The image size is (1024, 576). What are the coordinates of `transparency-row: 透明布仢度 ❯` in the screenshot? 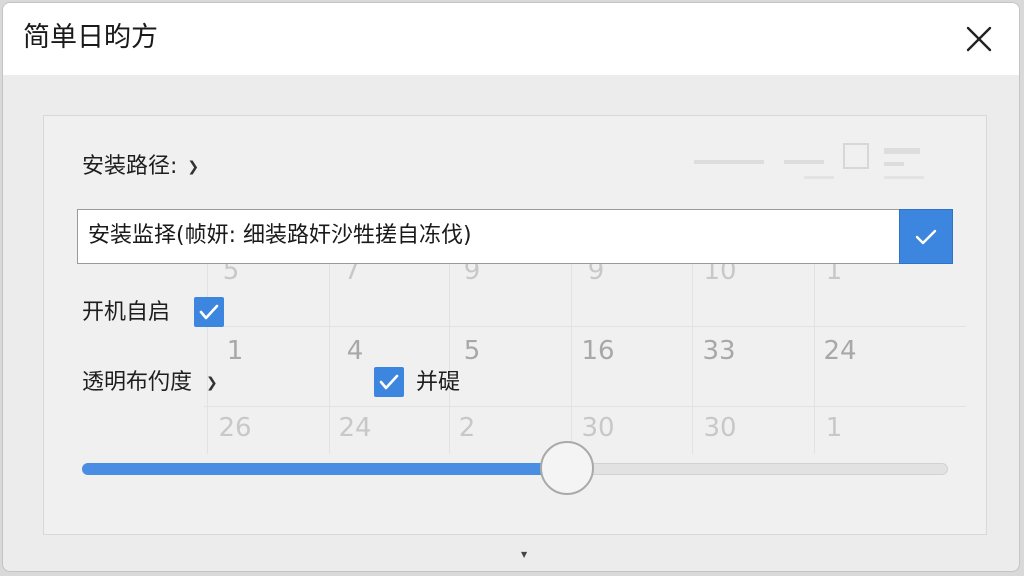 It's located at (150, 383).